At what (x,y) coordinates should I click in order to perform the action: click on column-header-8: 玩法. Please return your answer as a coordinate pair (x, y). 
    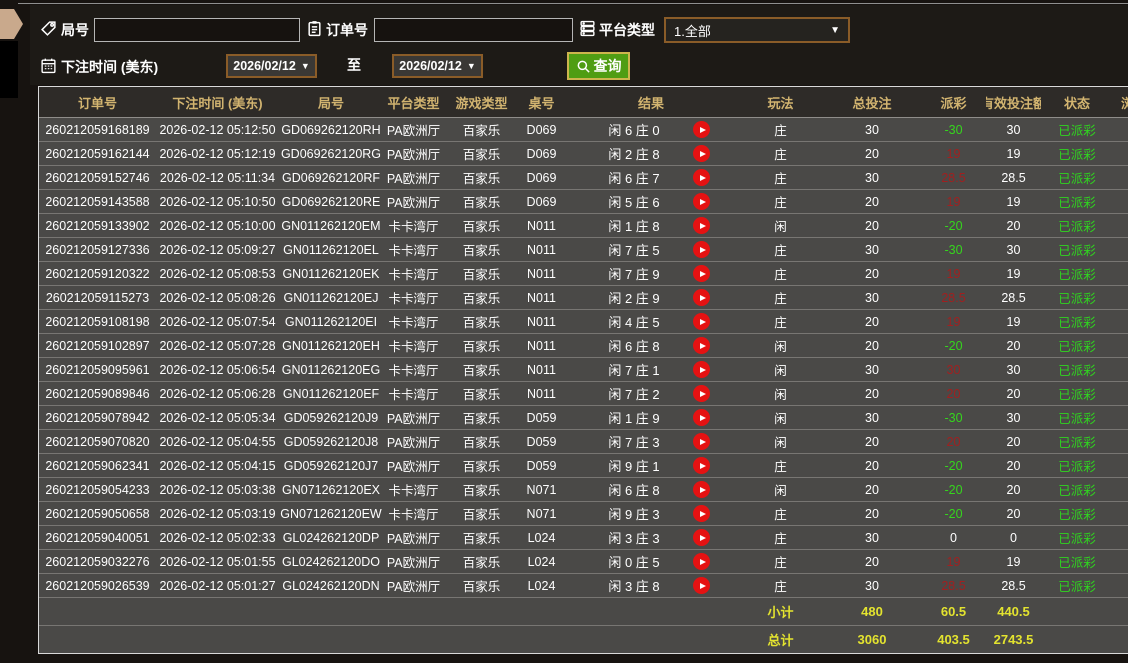
    Looking at the image, I should click on (780, 103).